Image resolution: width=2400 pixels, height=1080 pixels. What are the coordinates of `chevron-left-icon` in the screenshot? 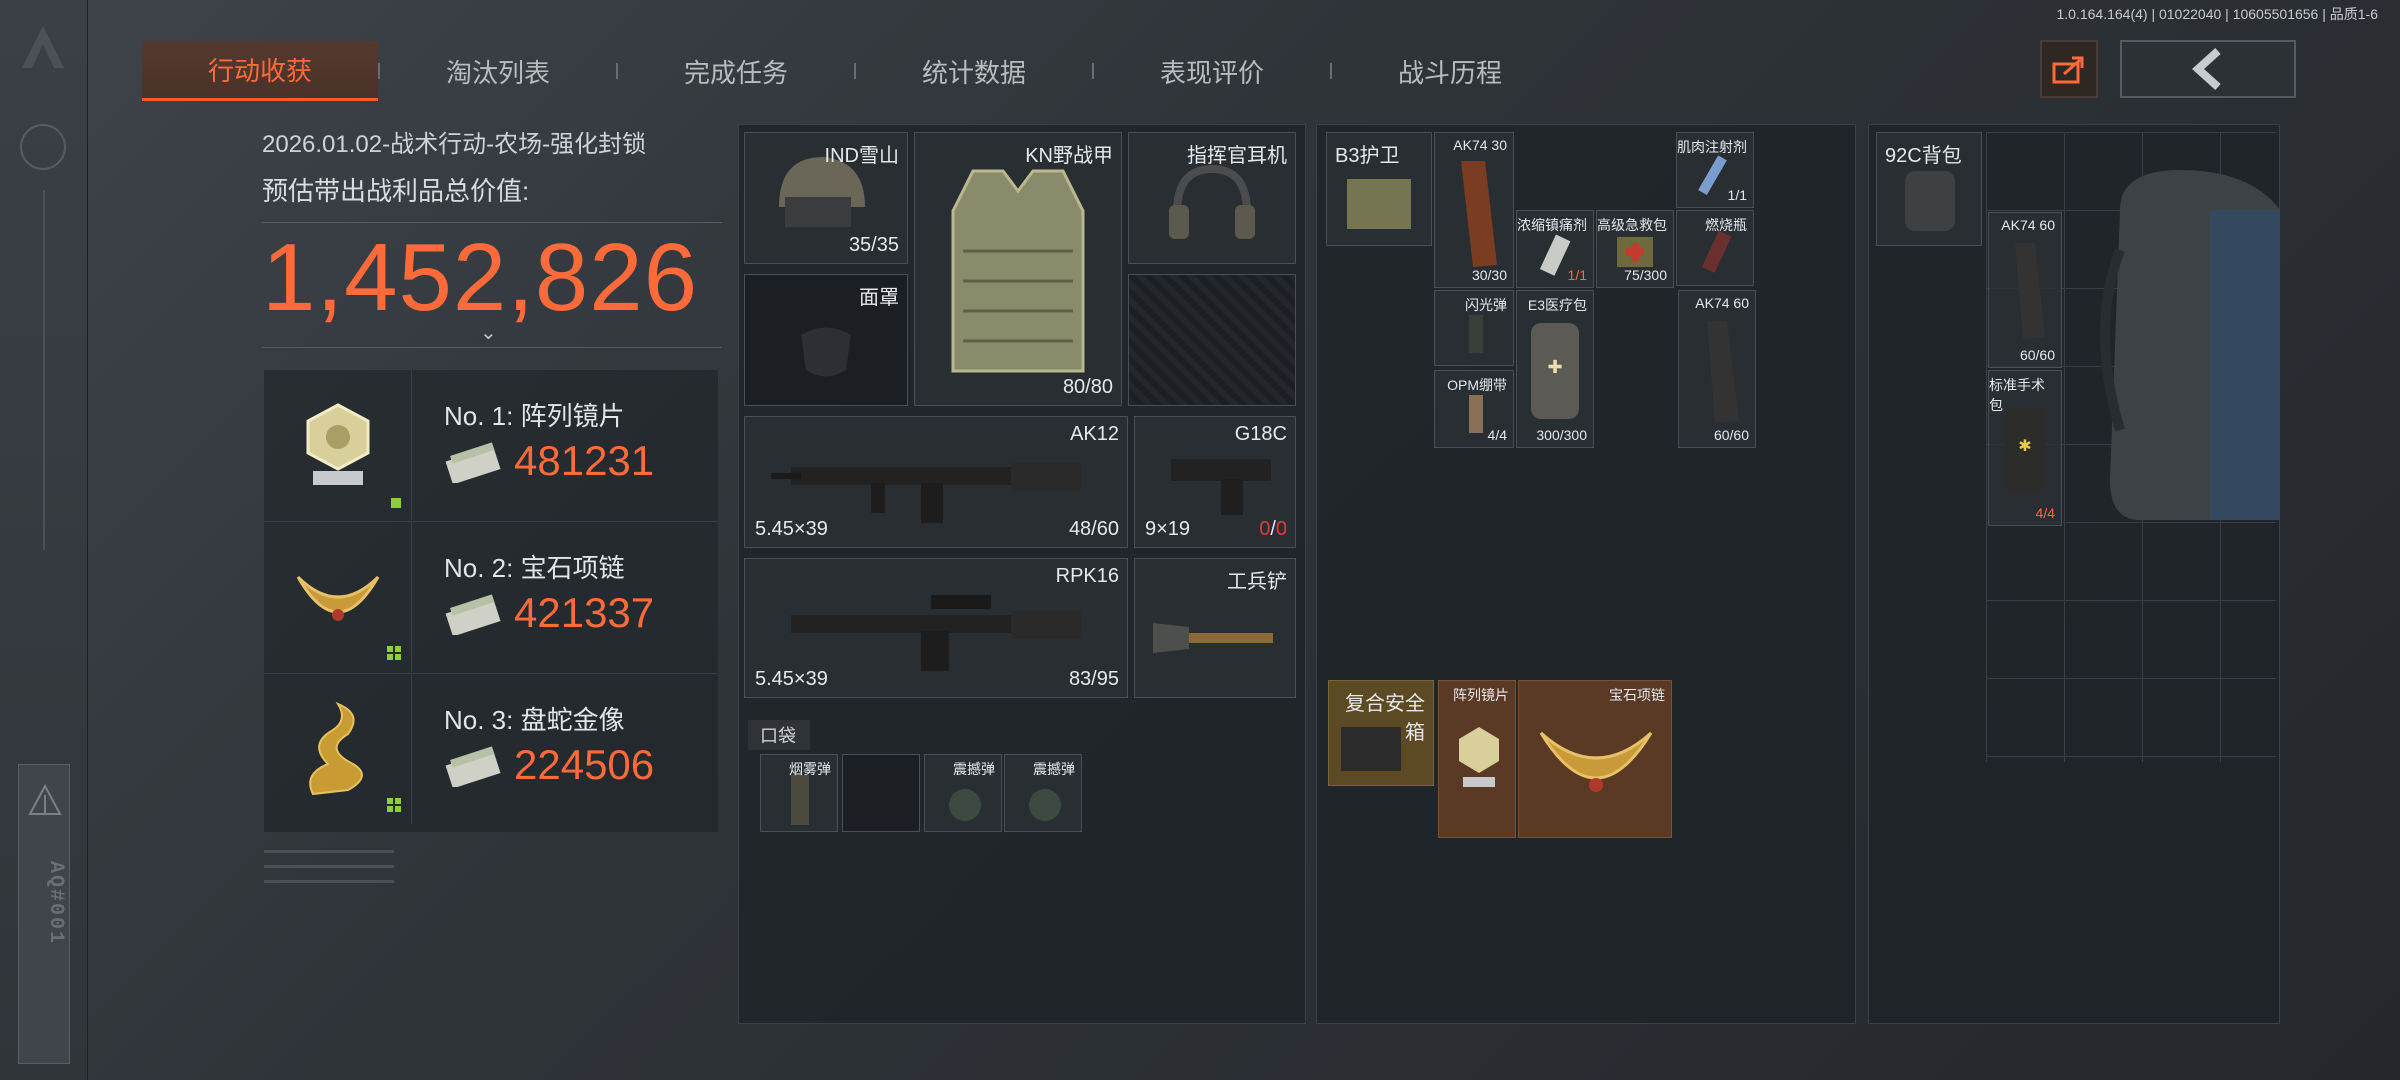 It's located at (2206, 69).